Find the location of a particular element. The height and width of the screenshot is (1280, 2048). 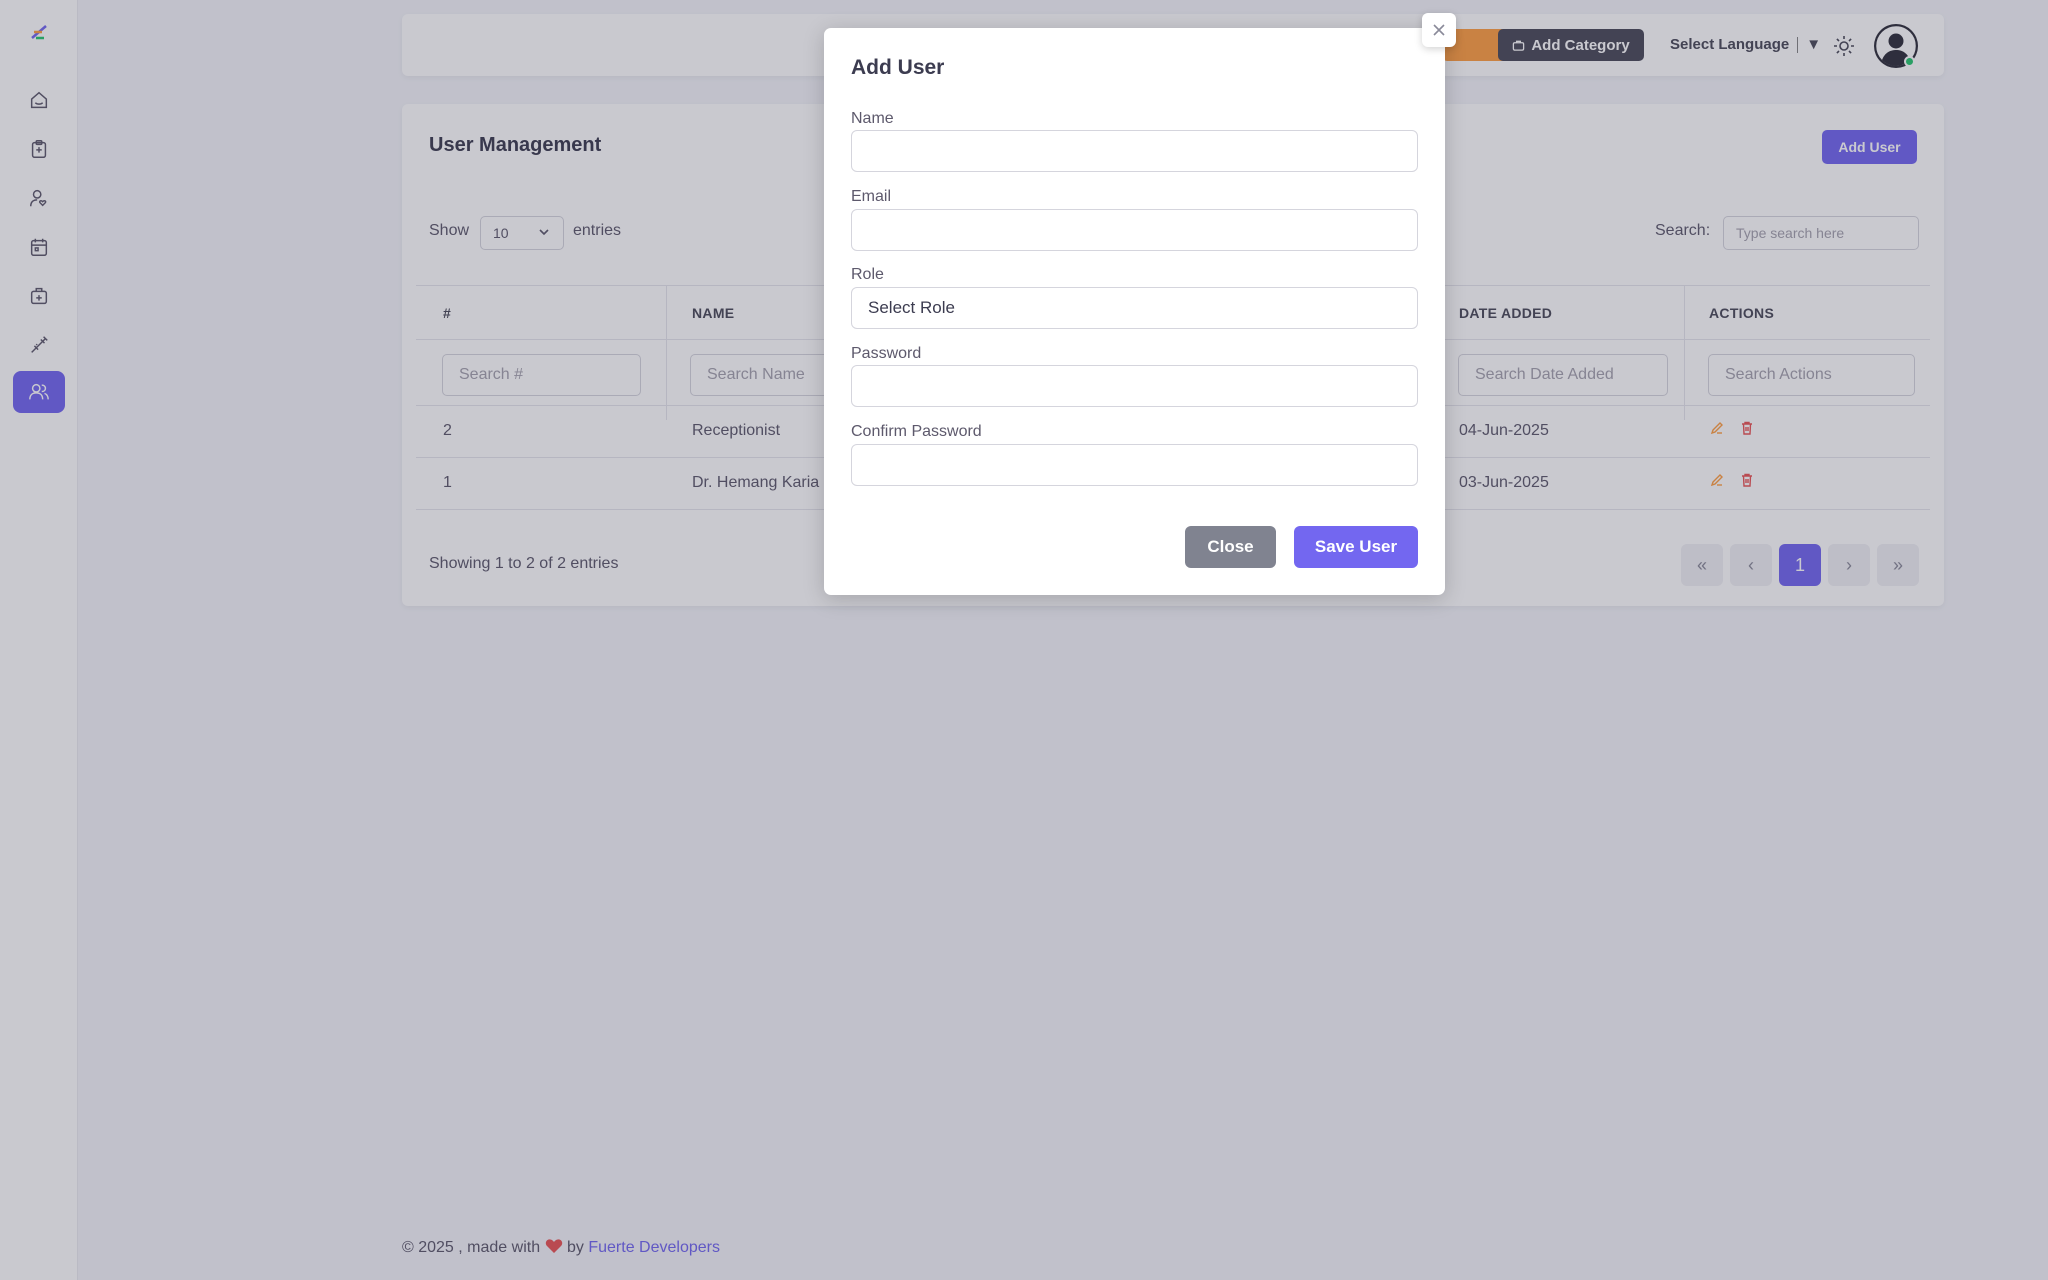

email-field is located at coordinates (1134, 230).